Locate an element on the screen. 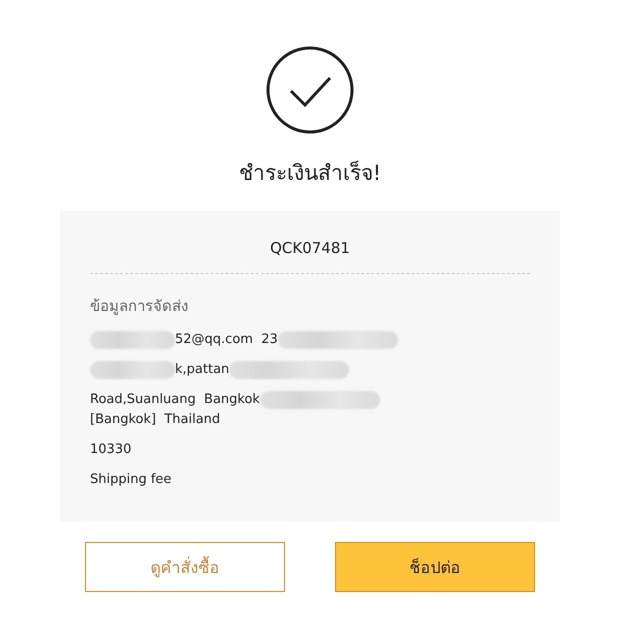 The height and width of the screenshot is (617, 620). shipping-heading: ข้อมูลการจัดส่ง is located at coordinates (139, 306).